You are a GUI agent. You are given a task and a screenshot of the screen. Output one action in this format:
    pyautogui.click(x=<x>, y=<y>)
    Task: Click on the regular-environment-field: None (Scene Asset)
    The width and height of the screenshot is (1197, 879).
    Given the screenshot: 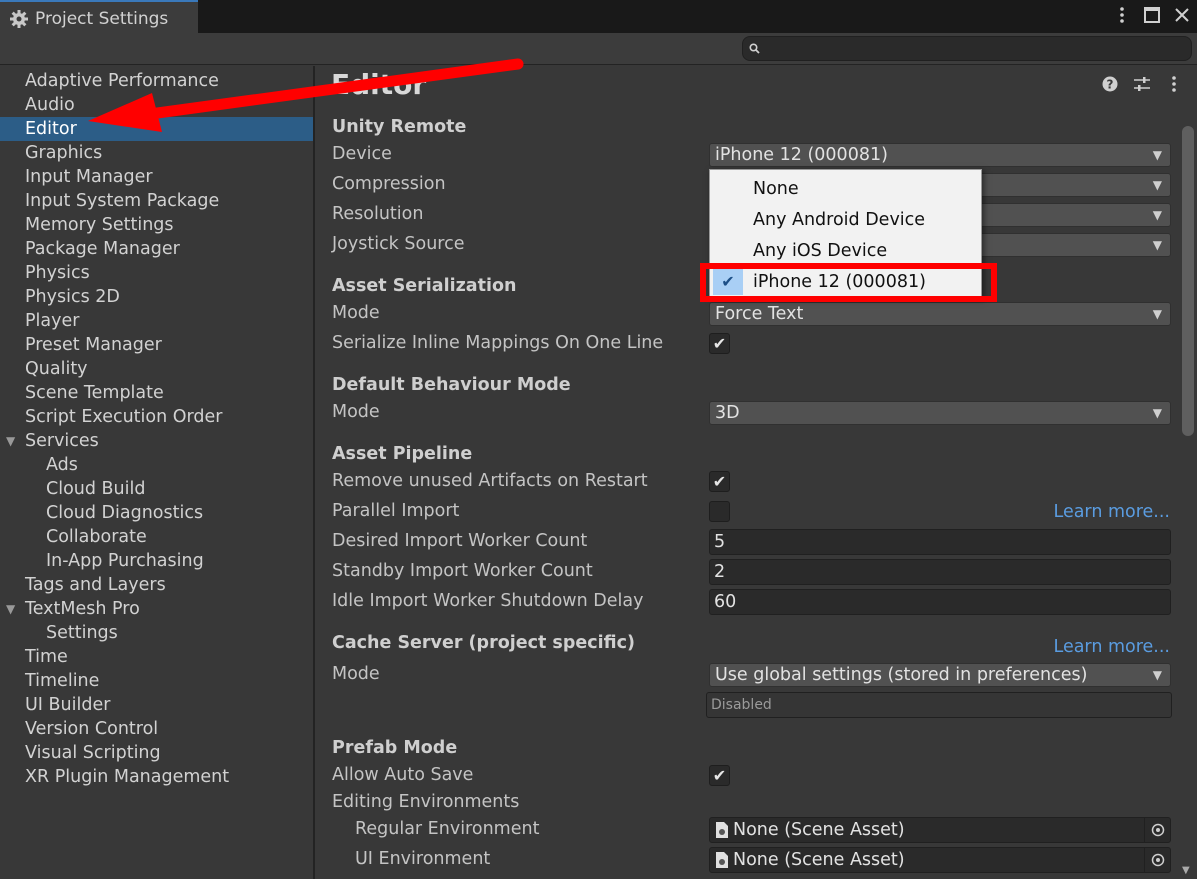 What is the action you would take?
    pyautogui.click(x=940, y=830)
    